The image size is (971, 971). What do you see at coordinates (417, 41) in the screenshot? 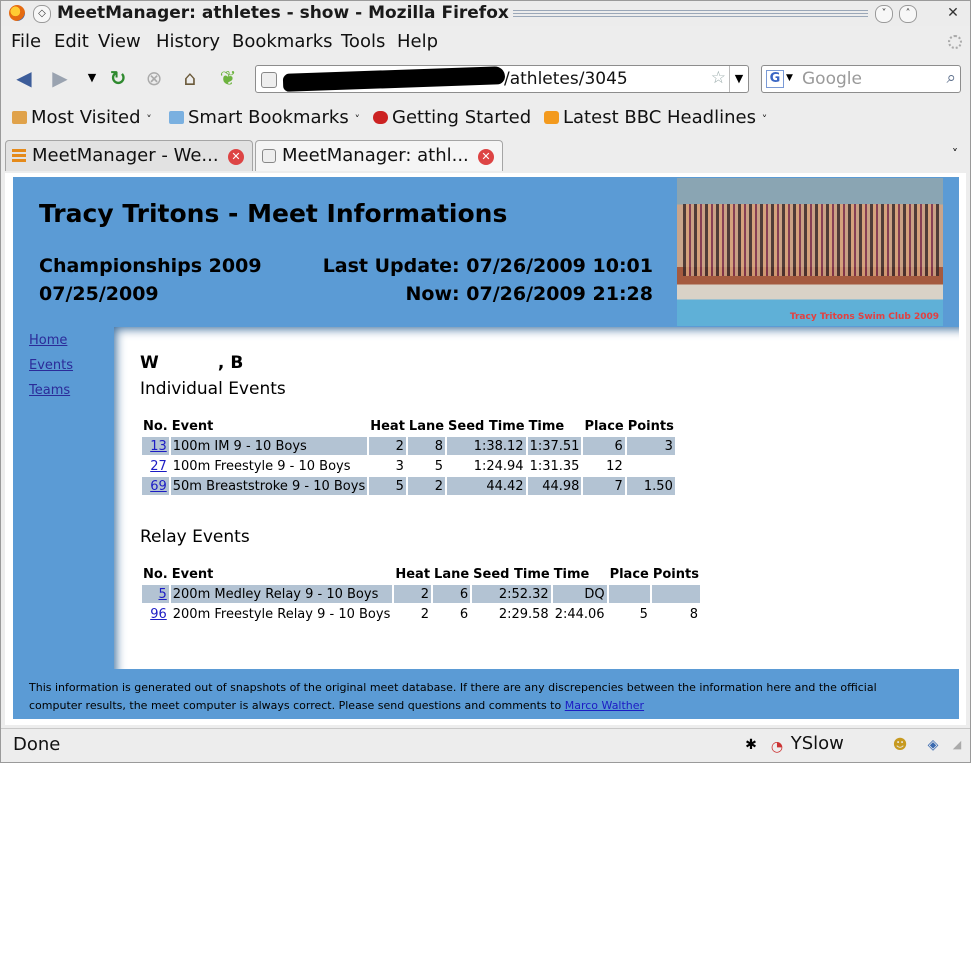
I see `menu-help: Help` at bounding box center [417, 41].